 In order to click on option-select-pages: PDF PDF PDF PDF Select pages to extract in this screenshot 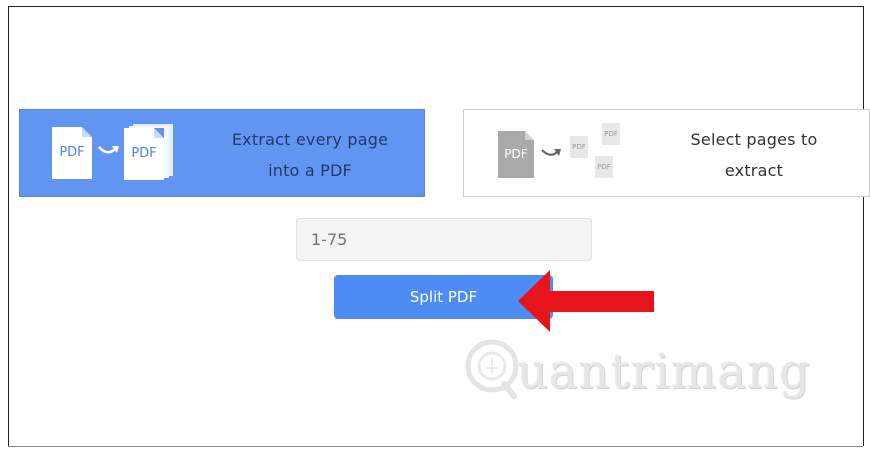, I will do `click(666, 153)`.